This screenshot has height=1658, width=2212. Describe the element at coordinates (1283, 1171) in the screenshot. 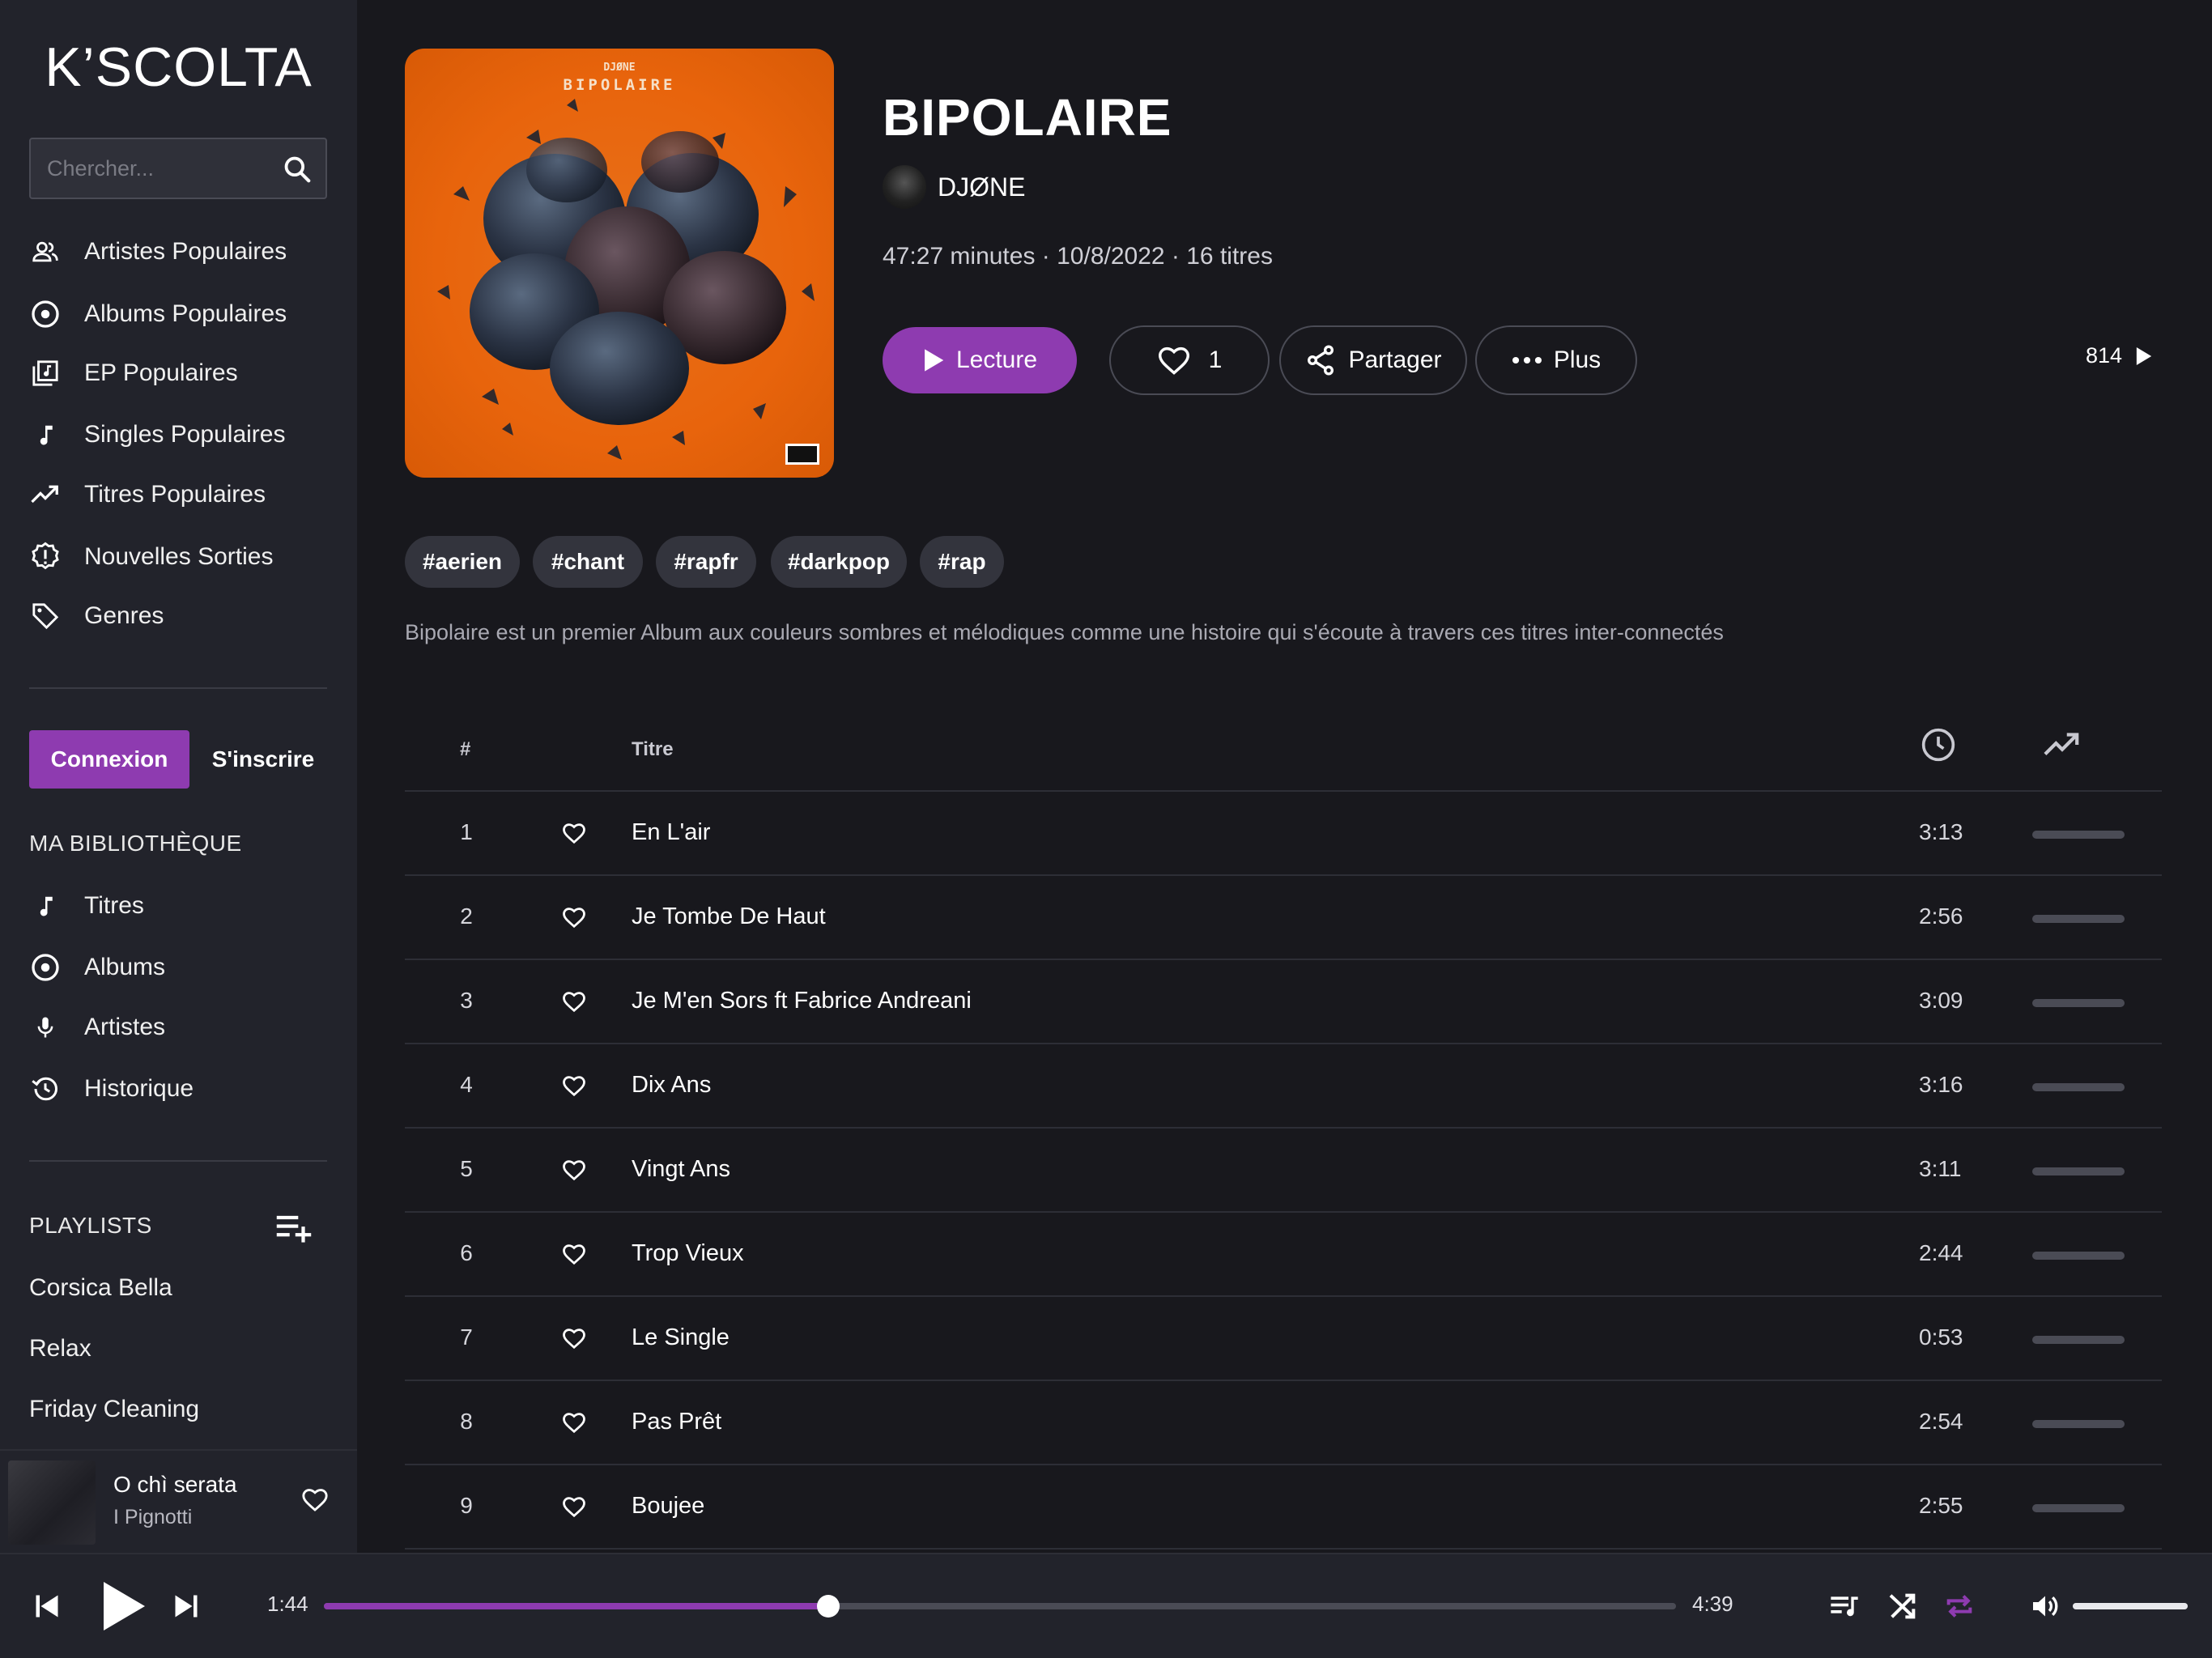

I see `track-row: 5 Vingt Ans 3:11` at that location.